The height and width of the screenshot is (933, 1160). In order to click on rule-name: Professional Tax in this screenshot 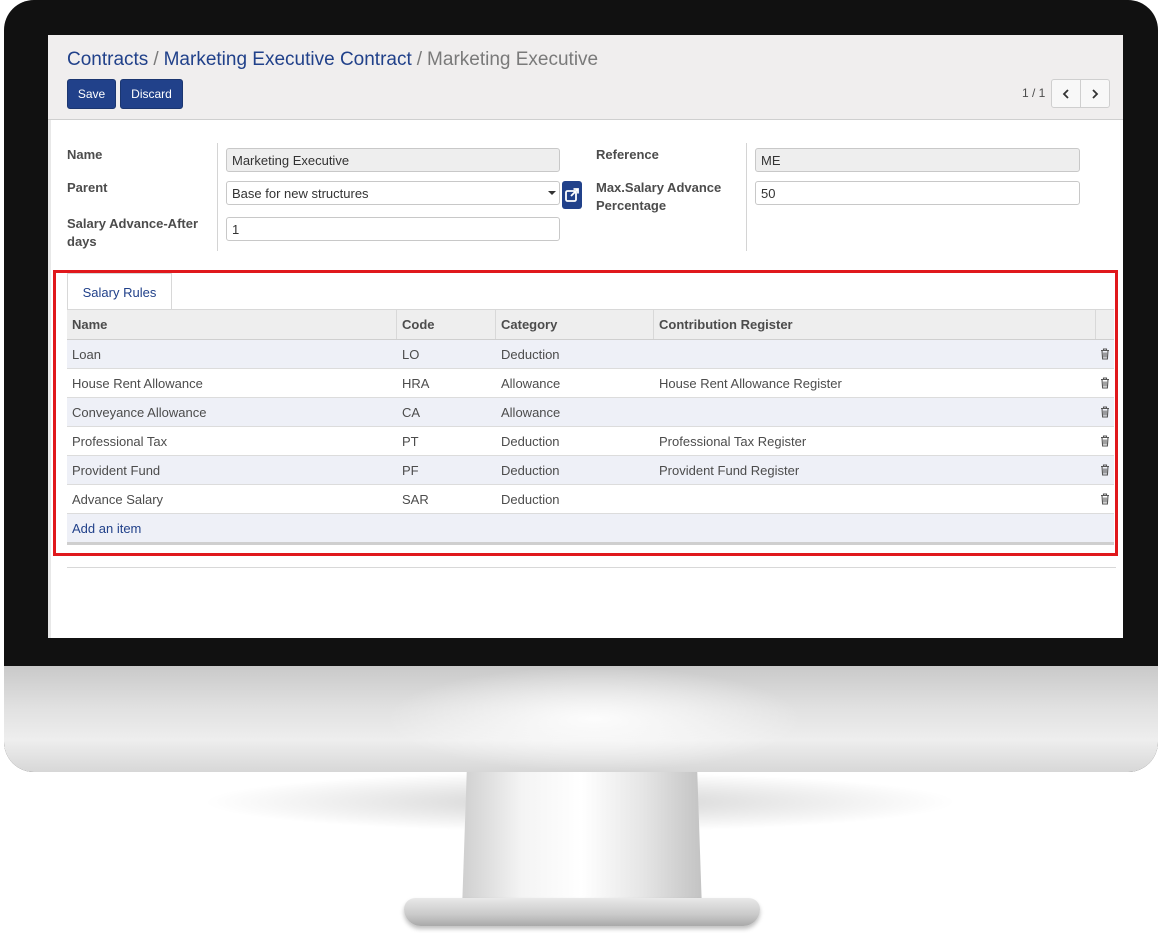, I will do `click(120, 441)`.